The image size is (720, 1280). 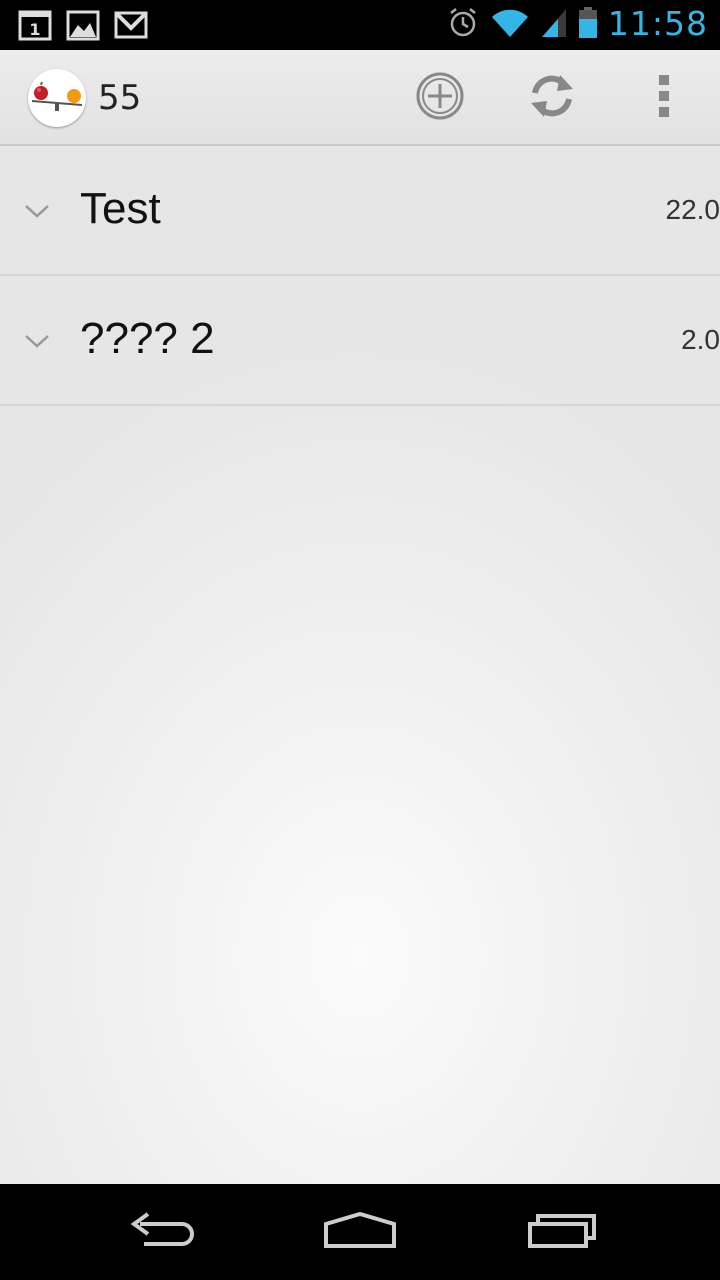 I want to click on notification-icons: 1, so click(x=83, y=25).